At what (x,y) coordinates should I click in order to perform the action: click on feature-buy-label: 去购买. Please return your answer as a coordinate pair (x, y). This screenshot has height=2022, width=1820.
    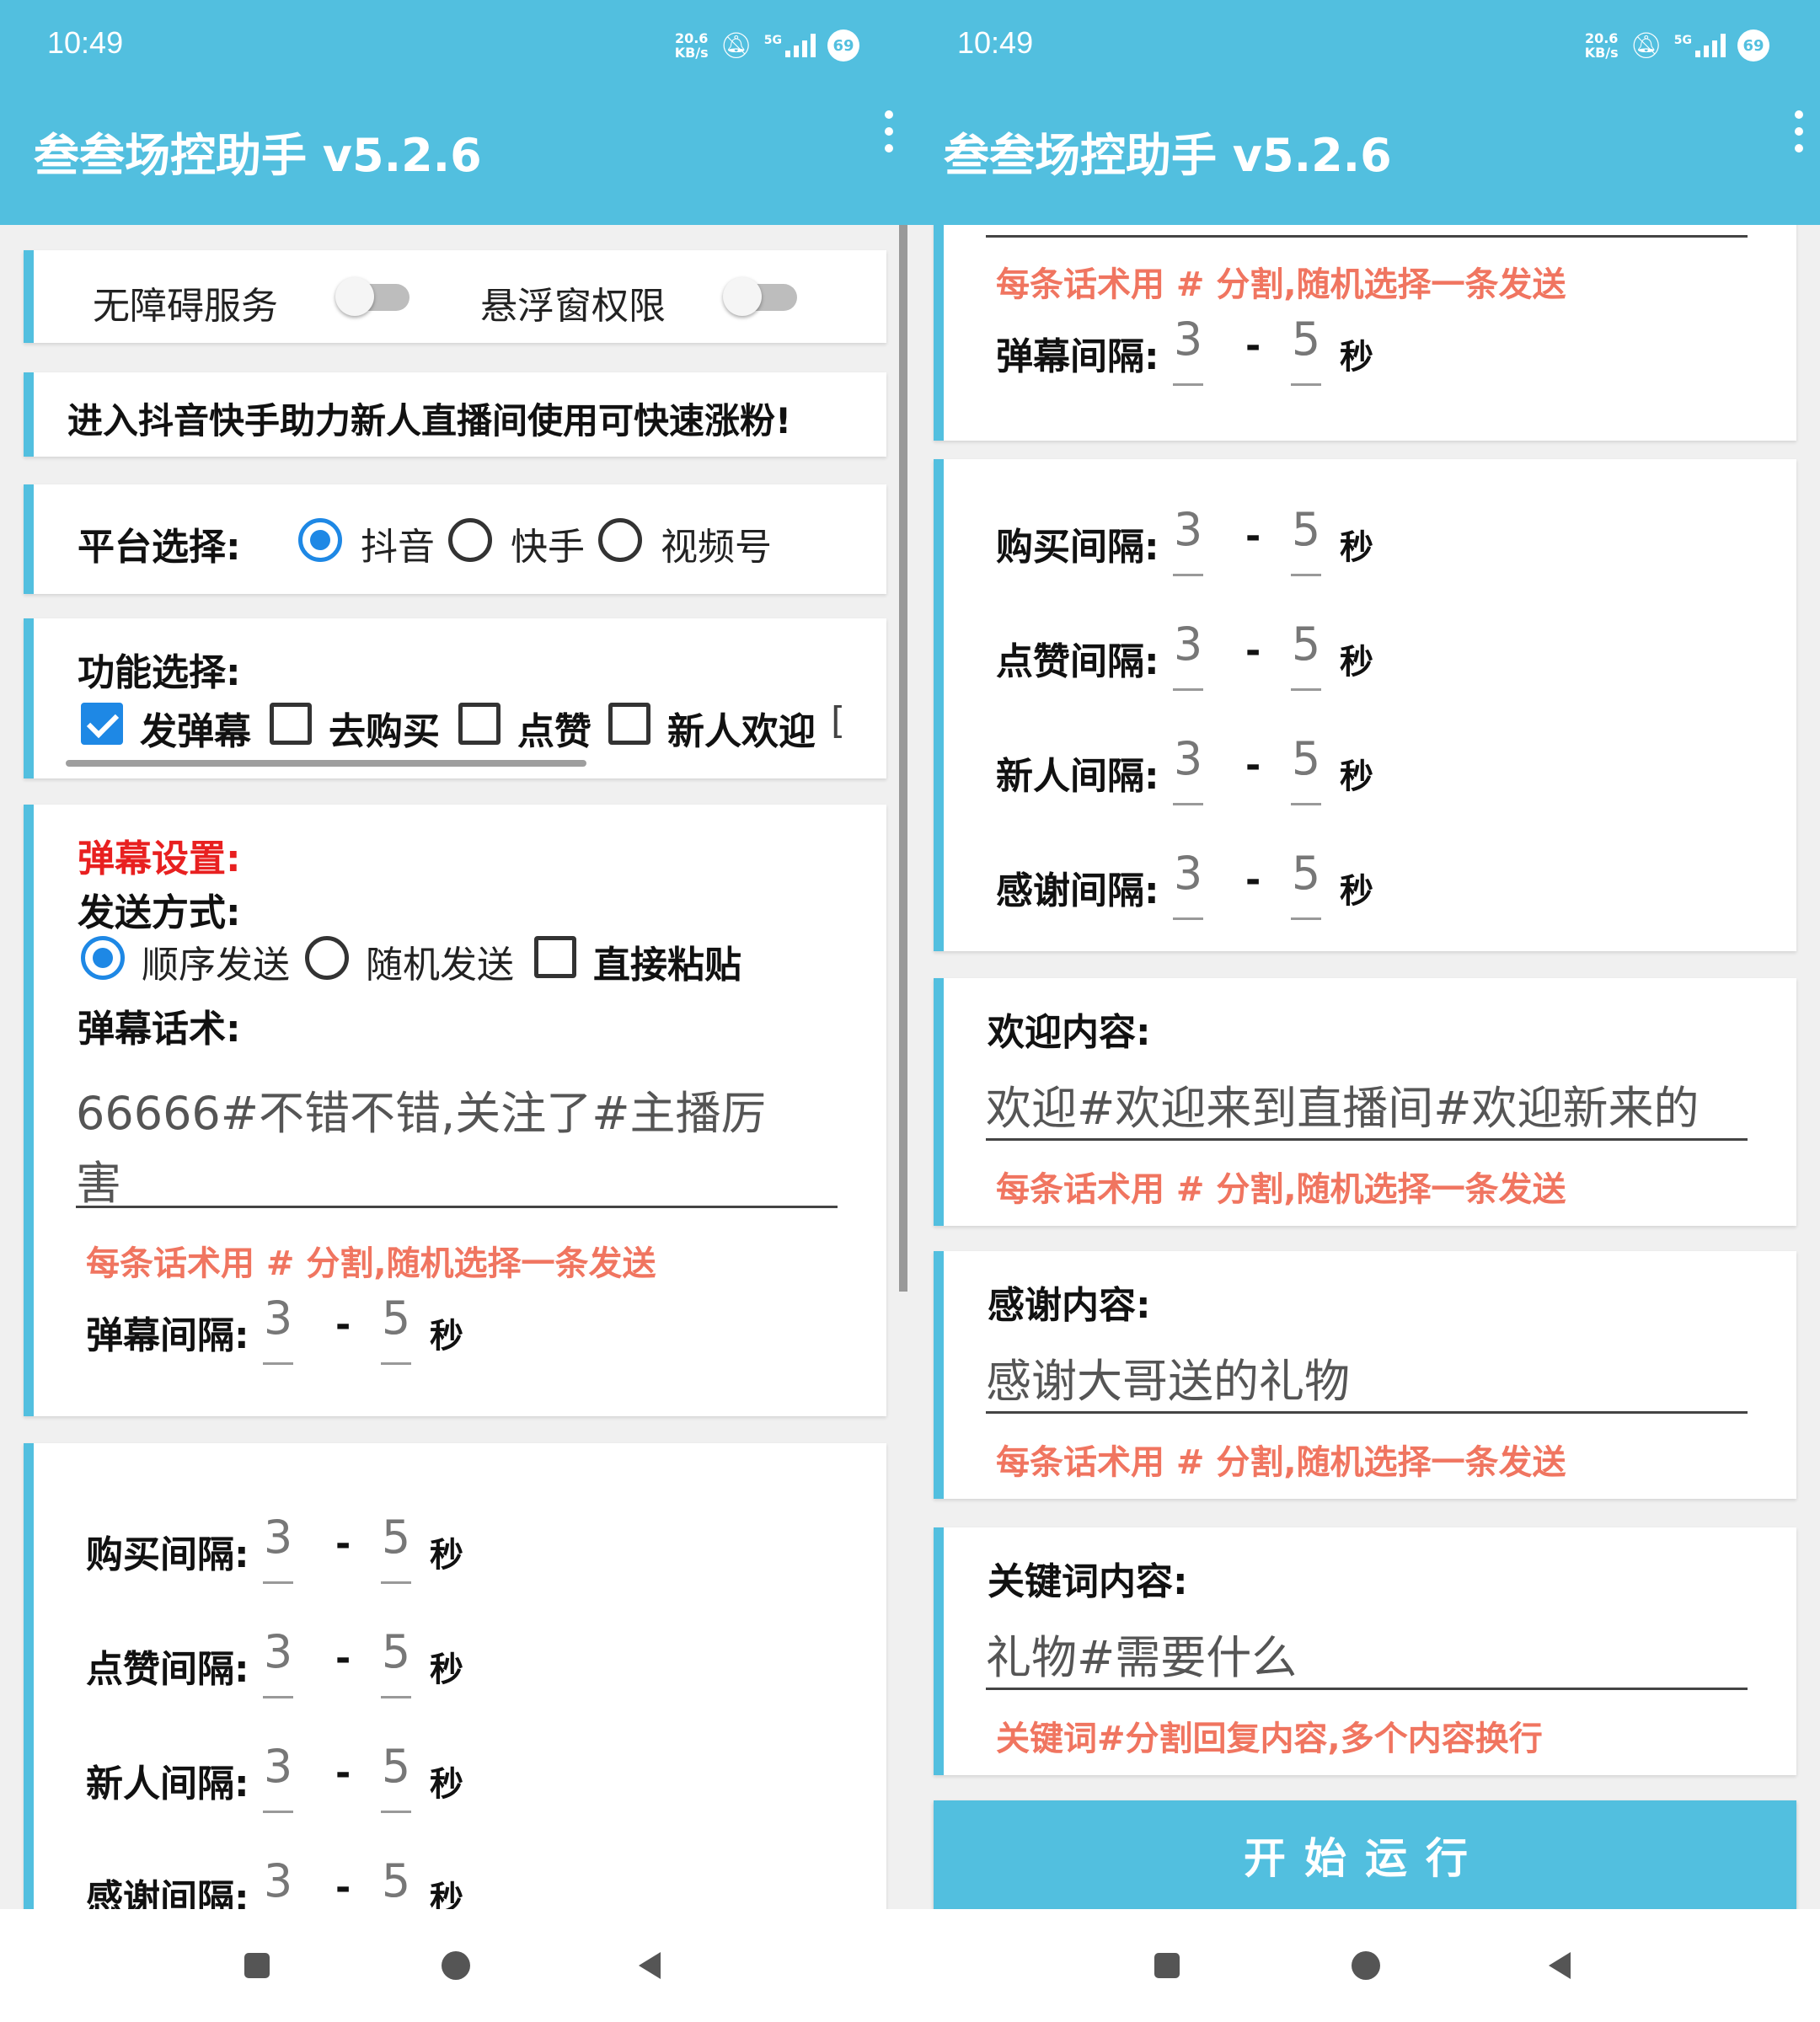
    Looking at the image, I should click on (384, 728).